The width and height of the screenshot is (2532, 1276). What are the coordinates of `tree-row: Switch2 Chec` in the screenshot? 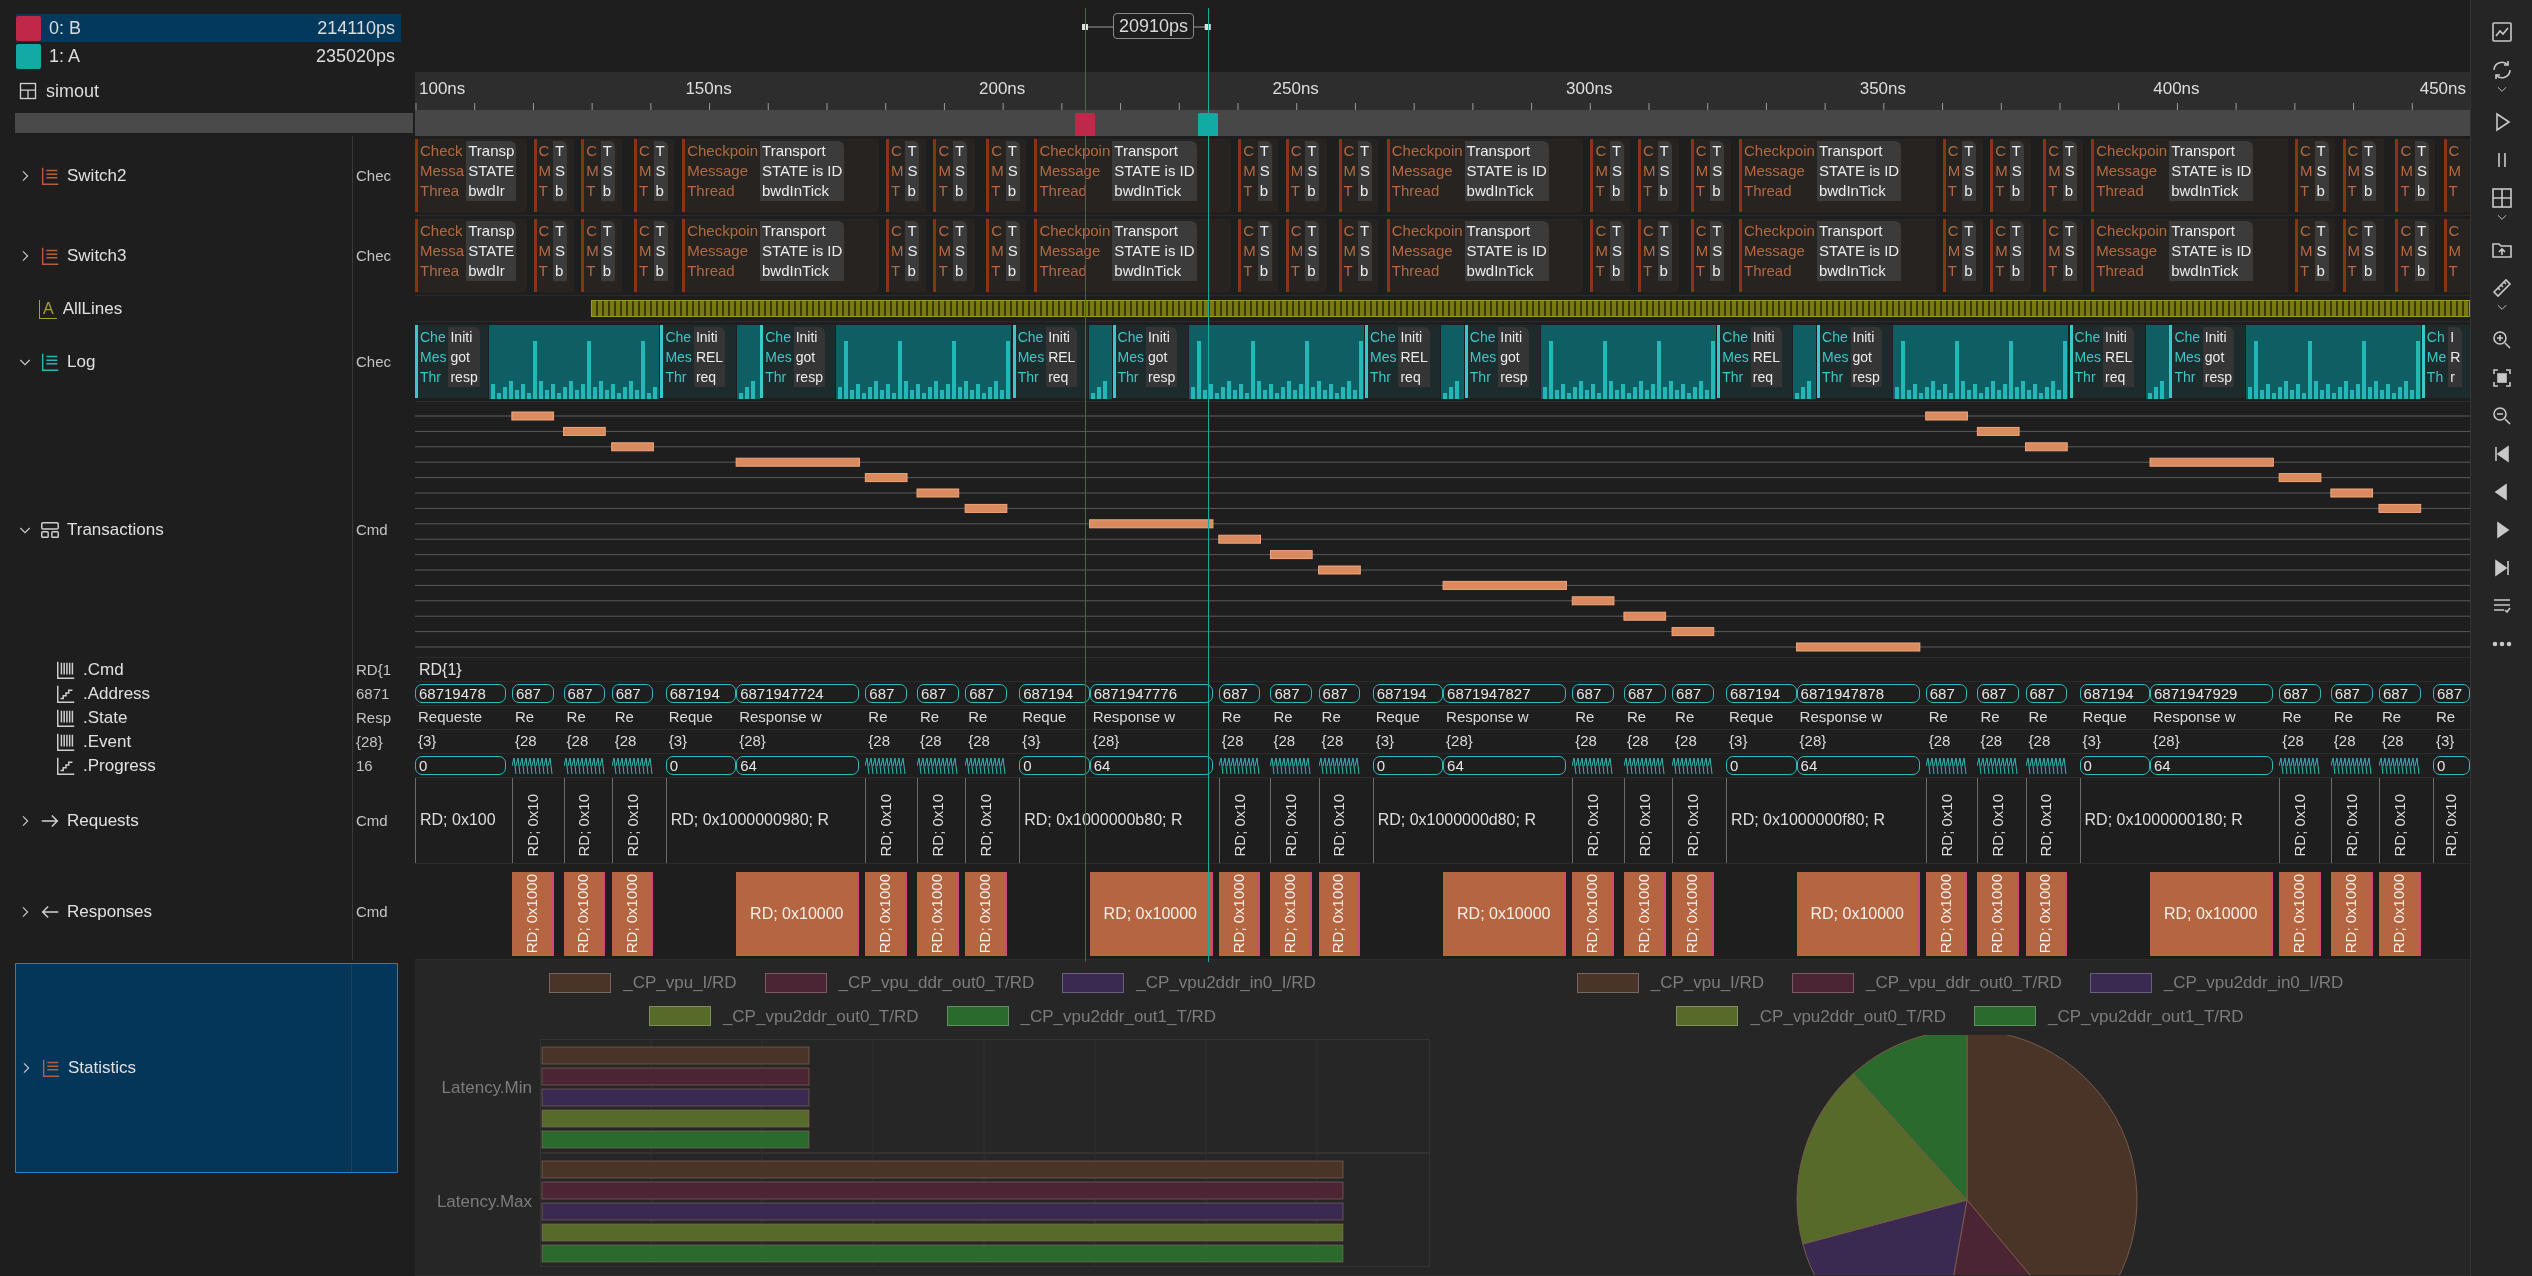 It's located at (199, 176).